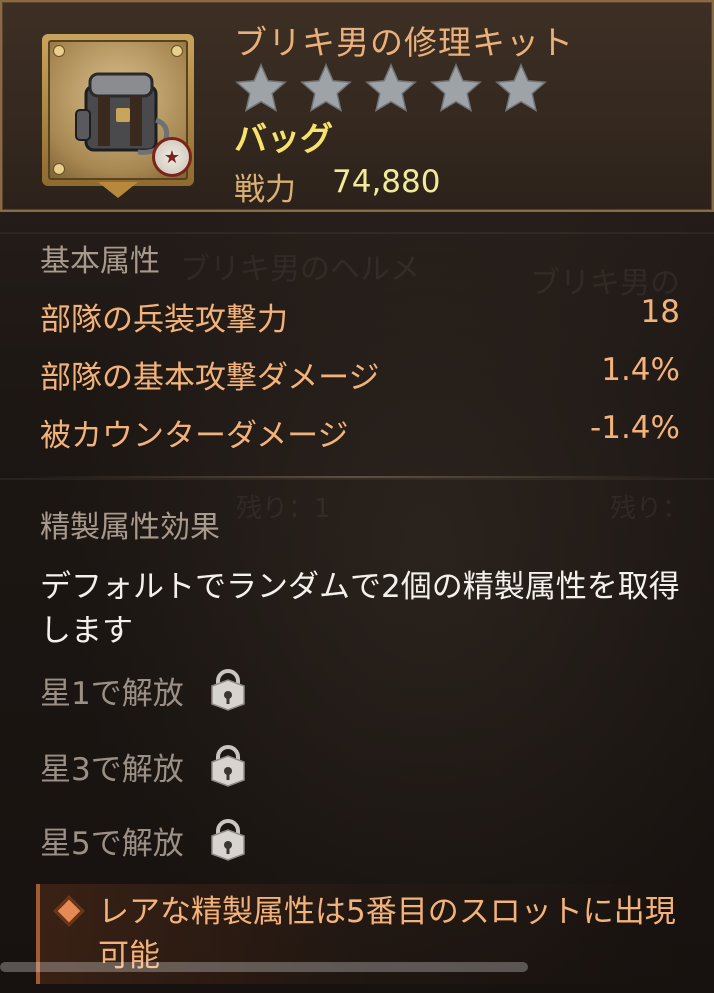  What do you see at coordinates (112, 693) in the screenshot?
I see `unlock-label: 星1で解放` at bounding box center [112, 693].